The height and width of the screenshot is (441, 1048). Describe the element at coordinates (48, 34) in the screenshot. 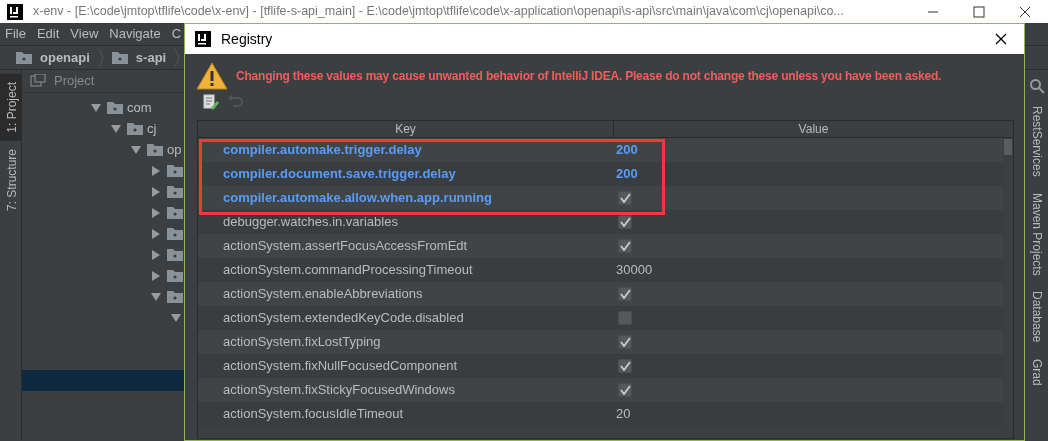

I see `menu-item: Edit` at that location.